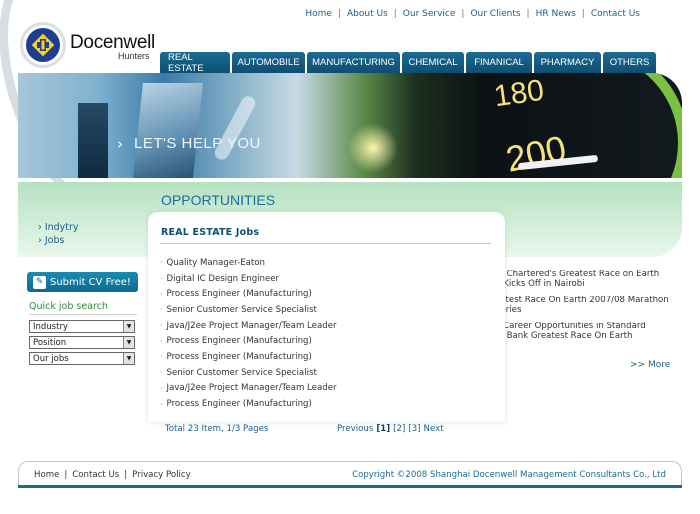  I want to click on chevron-right-icon: ›, so click(120, 144).